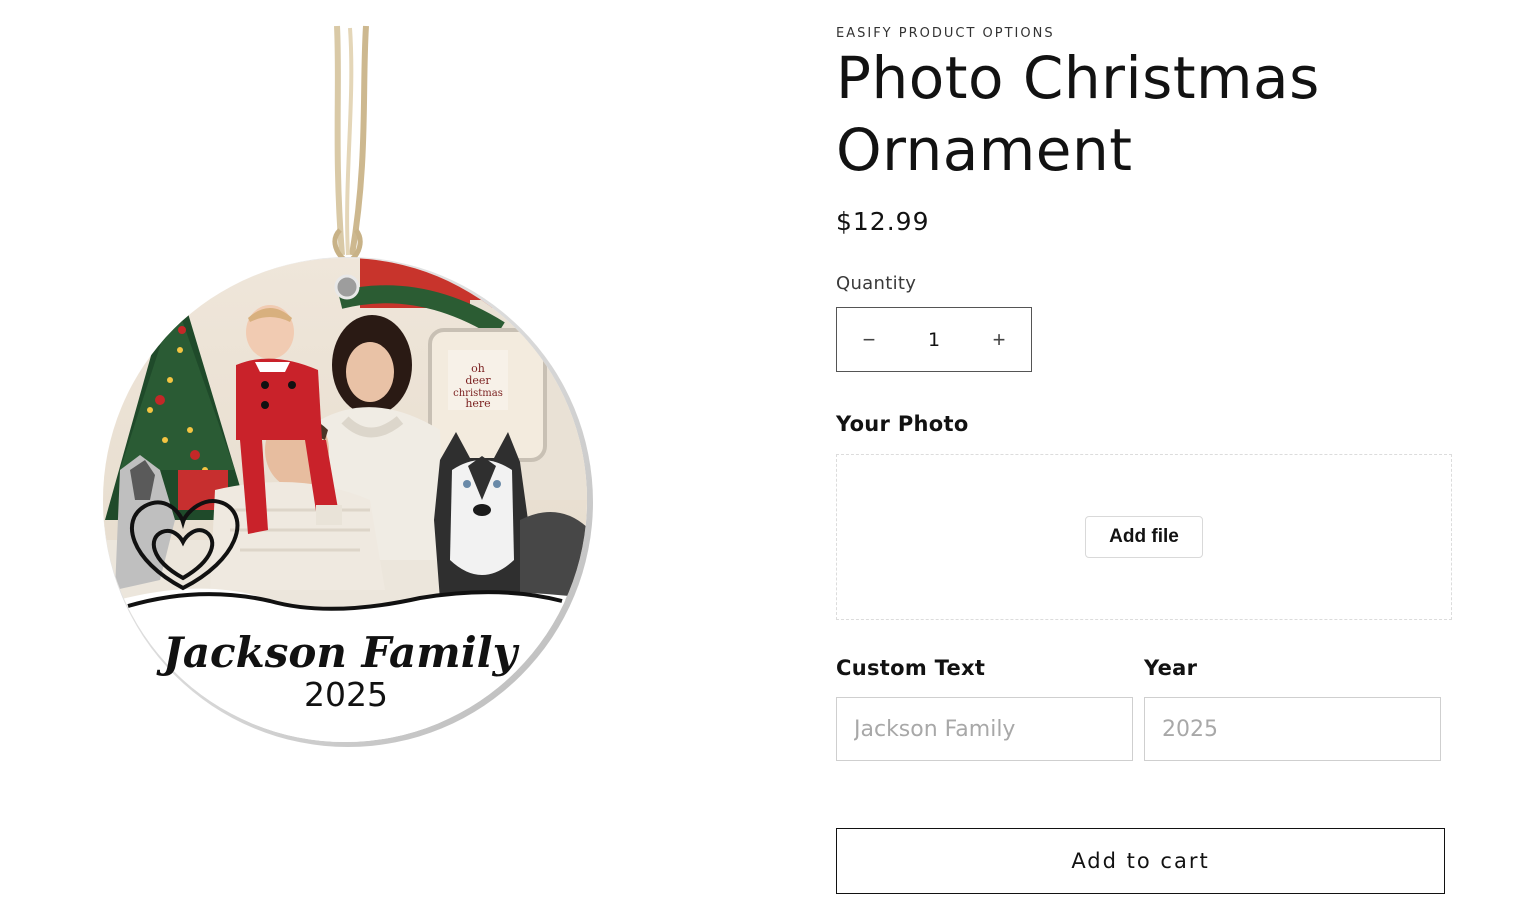  What do you see at coordinates (347, 287) in the screenshot?
I see `ornament-hole` at bounding box center [347, 287].